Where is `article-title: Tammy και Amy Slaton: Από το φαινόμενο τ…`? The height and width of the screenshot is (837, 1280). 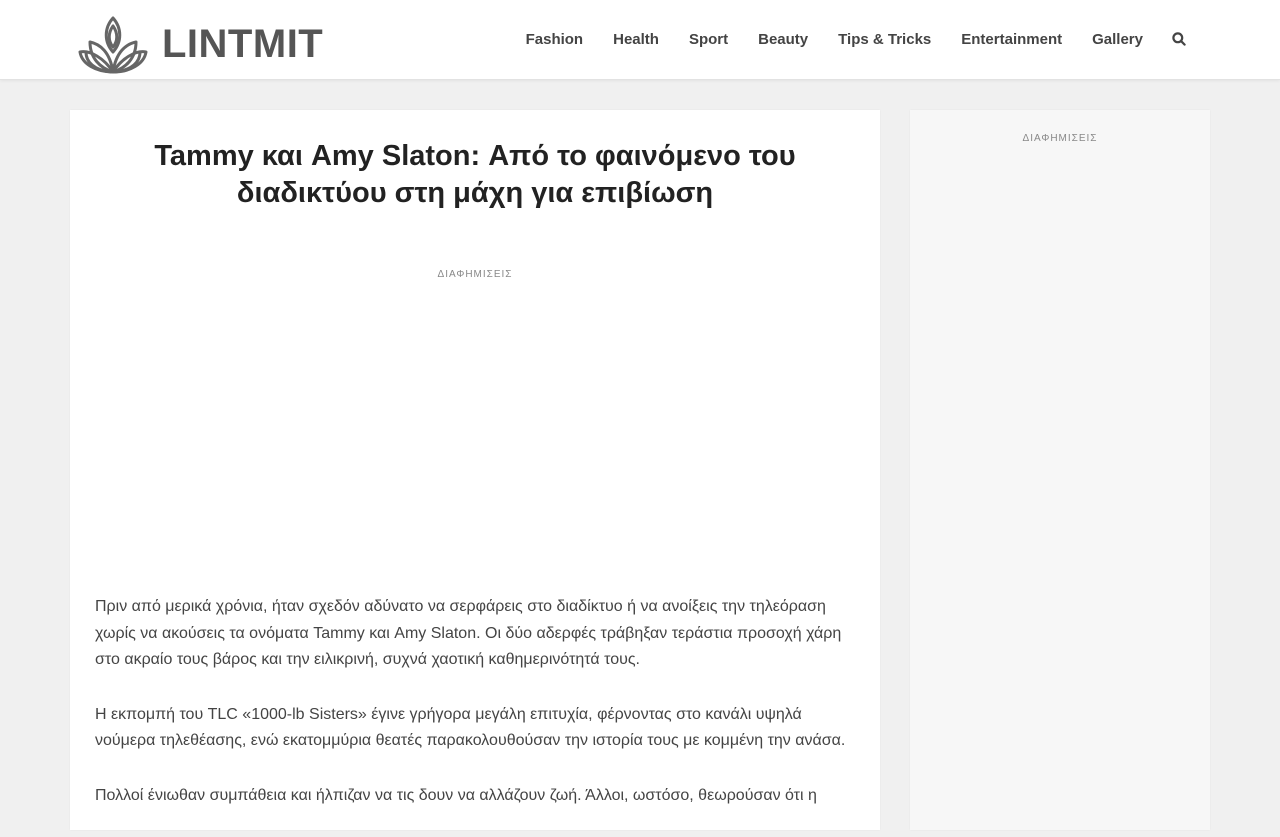 article-title: Tammy και Amy Slaton: Από το φαινόμενο τ… is located at coordinates (475, 175).